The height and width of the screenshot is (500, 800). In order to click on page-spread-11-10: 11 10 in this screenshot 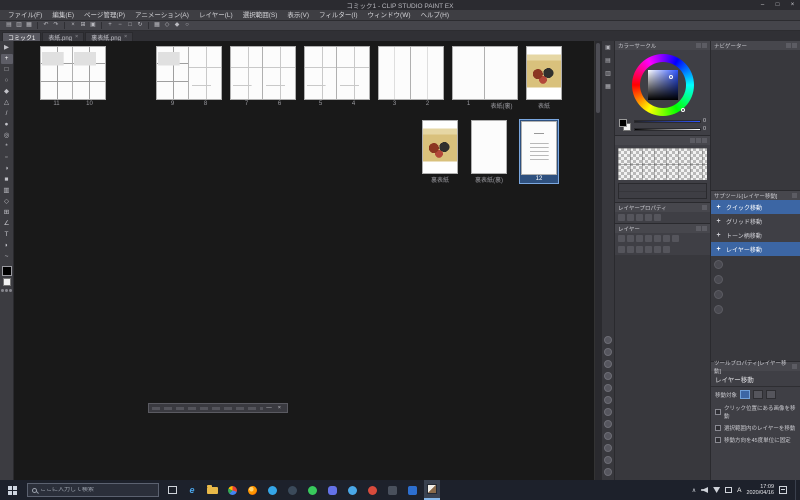, I will do `click(73, 76)`.